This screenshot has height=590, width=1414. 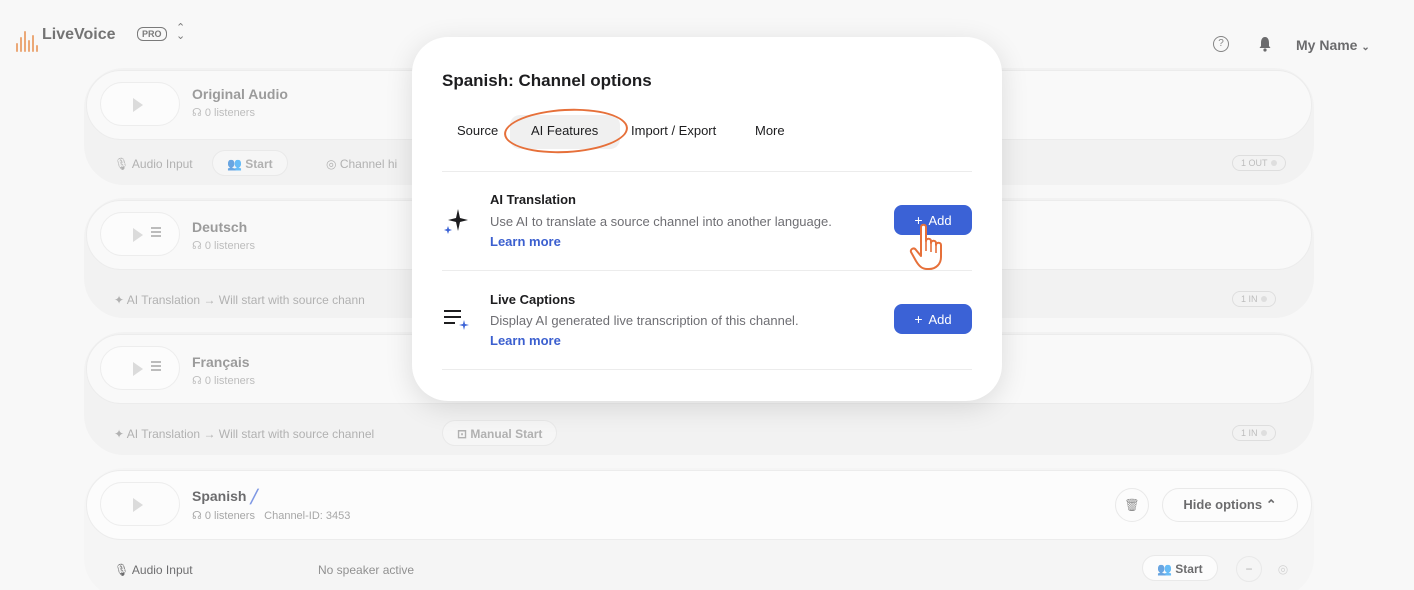 What do you see at coordinates (918, 319) in the screenshot?
I see `plus-icon: +` at bounding box center [918, 319].